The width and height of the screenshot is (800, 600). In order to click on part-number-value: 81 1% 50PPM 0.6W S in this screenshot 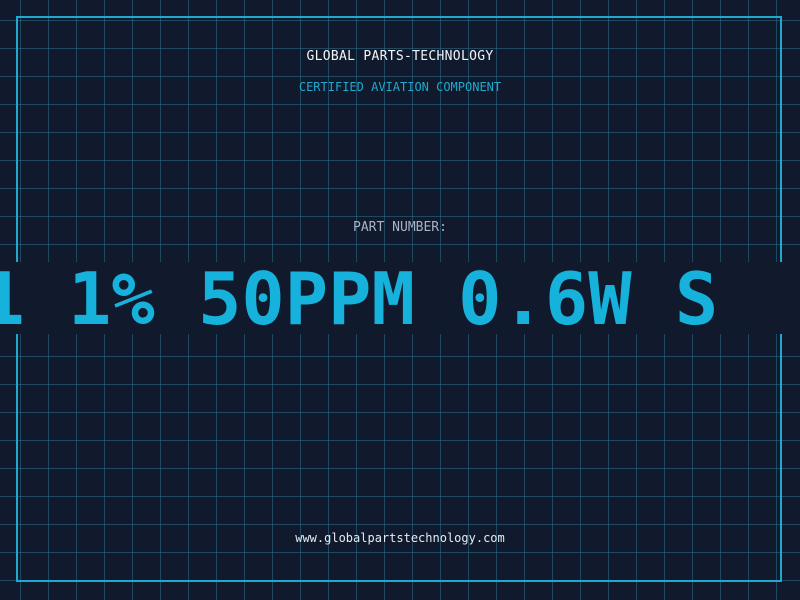, I will do `click(359, 298)`.